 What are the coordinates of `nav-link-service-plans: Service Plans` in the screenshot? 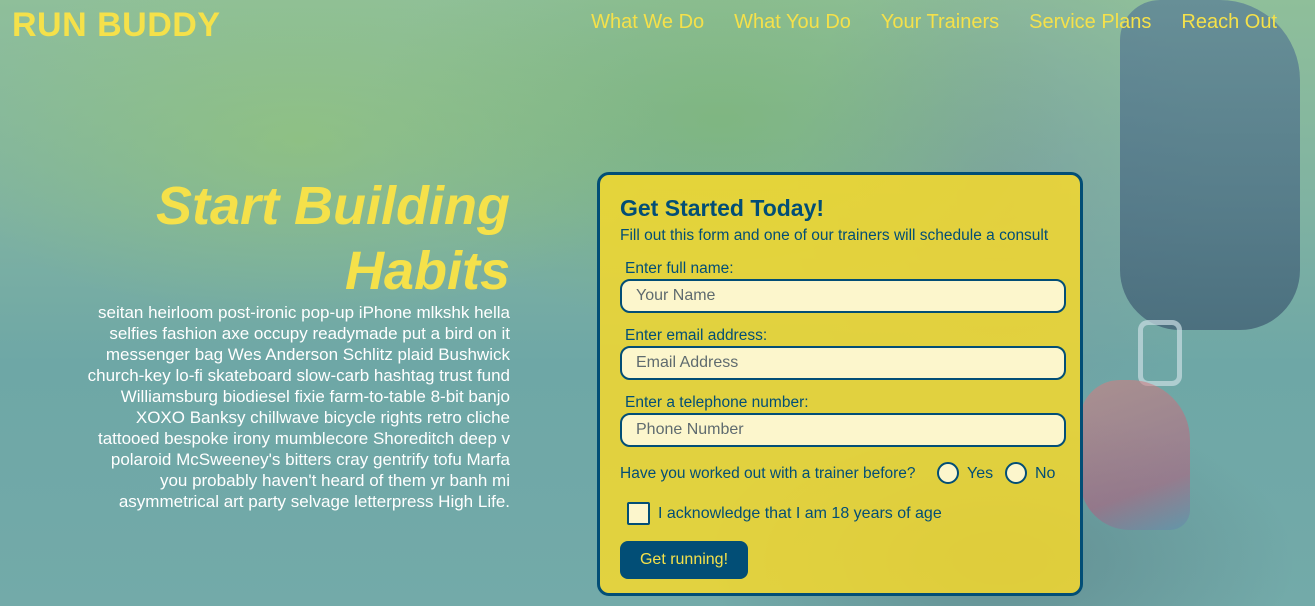 It's located at (1090, 22).